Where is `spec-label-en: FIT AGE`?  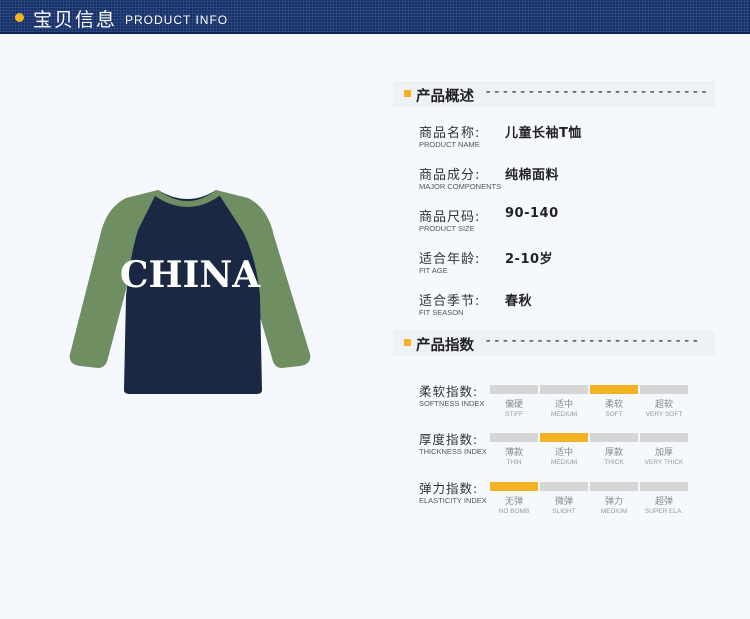
spec-label-en: FIT AGE is located at coordinates (433, 270).